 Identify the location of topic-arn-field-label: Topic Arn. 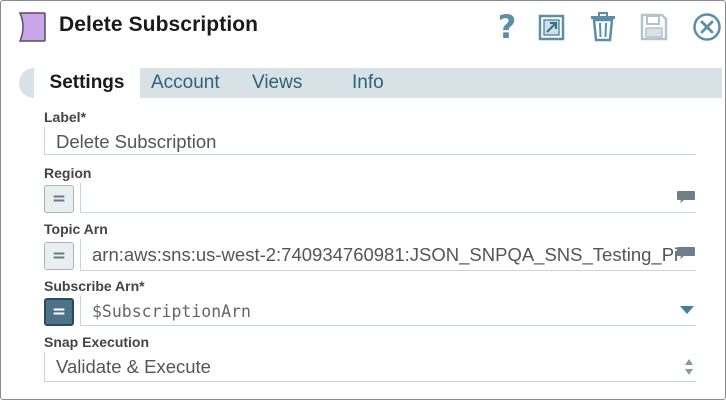
(76, 229).